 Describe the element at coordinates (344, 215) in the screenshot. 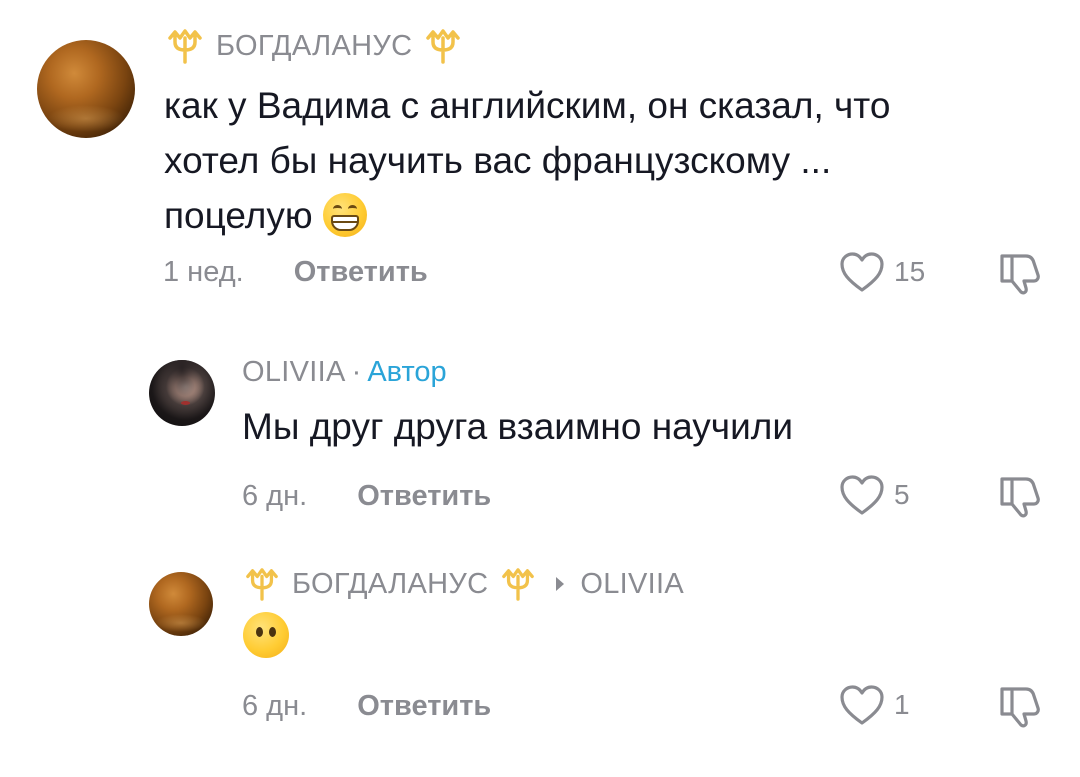

I see `grinning-face-icon` at that location.